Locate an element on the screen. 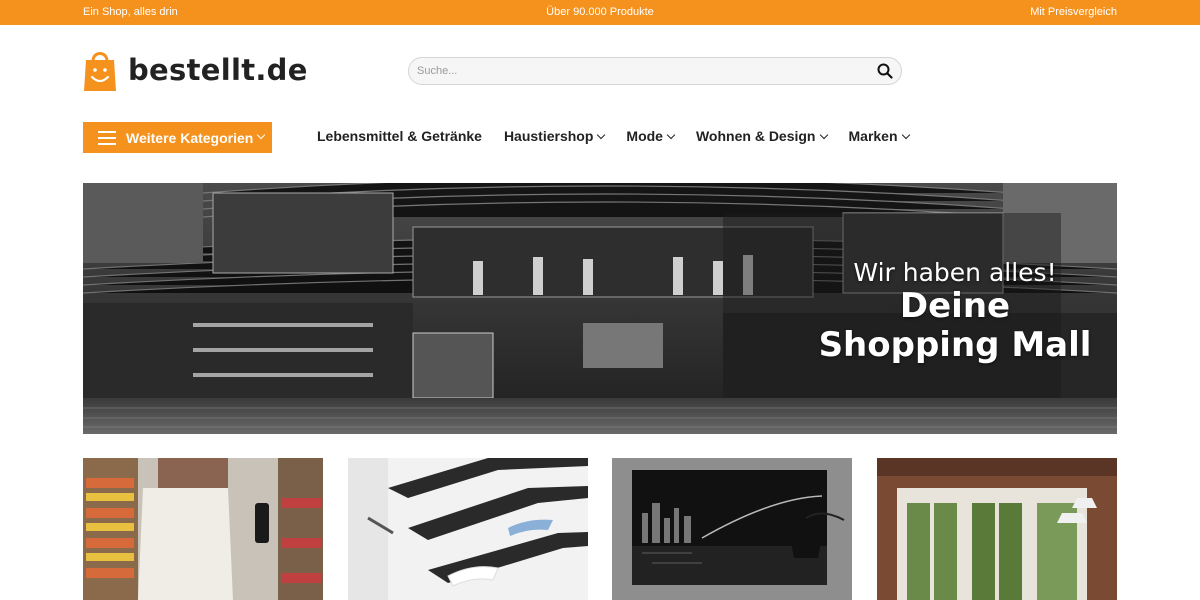  category-tile-lebensmittel is located at coordinates (203, 529).